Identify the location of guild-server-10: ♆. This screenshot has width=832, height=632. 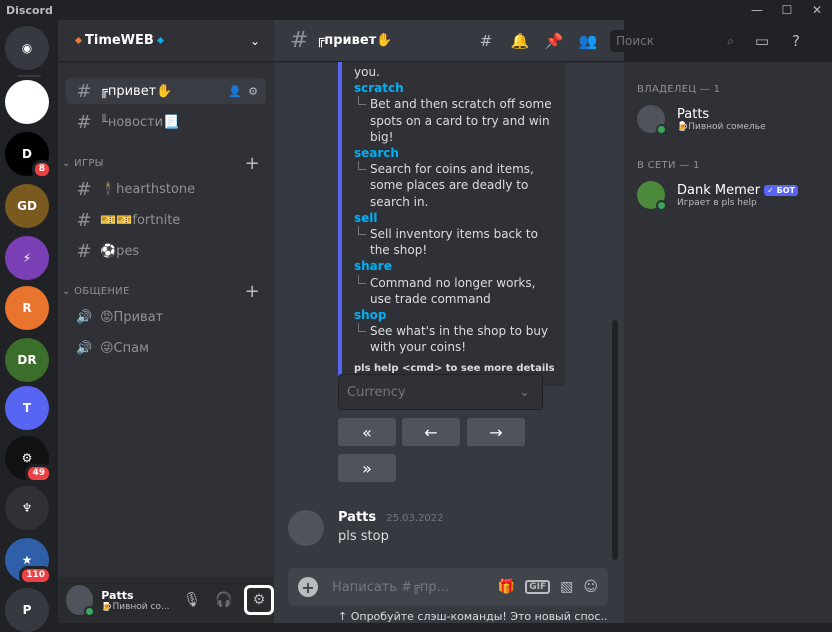
(27, 508).